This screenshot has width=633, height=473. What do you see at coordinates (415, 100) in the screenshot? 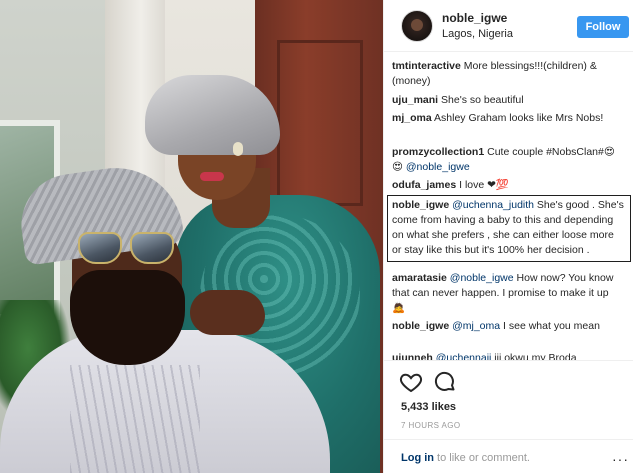
I see `comment-username: uju_mani` at bounding box center [415, 100].